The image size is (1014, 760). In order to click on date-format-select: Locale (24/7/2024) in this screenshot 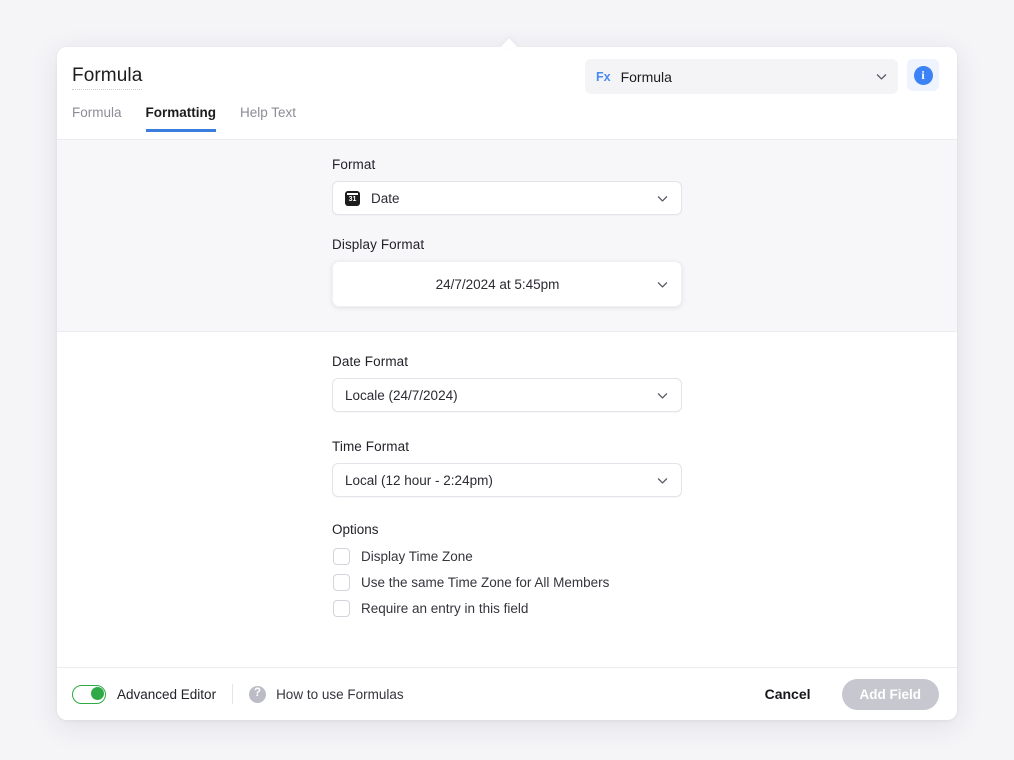, I will do `click(507, 395)`.